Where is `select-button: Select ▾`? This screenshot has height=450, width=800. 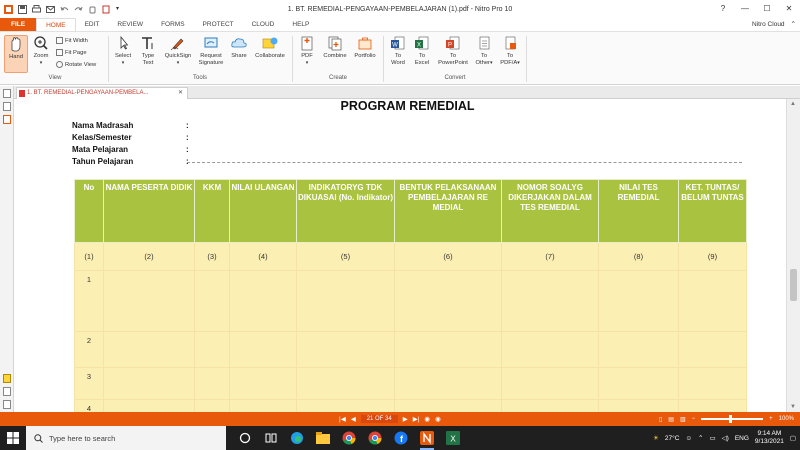
select-button: Select ▾ is located at coordinates (123, 51).